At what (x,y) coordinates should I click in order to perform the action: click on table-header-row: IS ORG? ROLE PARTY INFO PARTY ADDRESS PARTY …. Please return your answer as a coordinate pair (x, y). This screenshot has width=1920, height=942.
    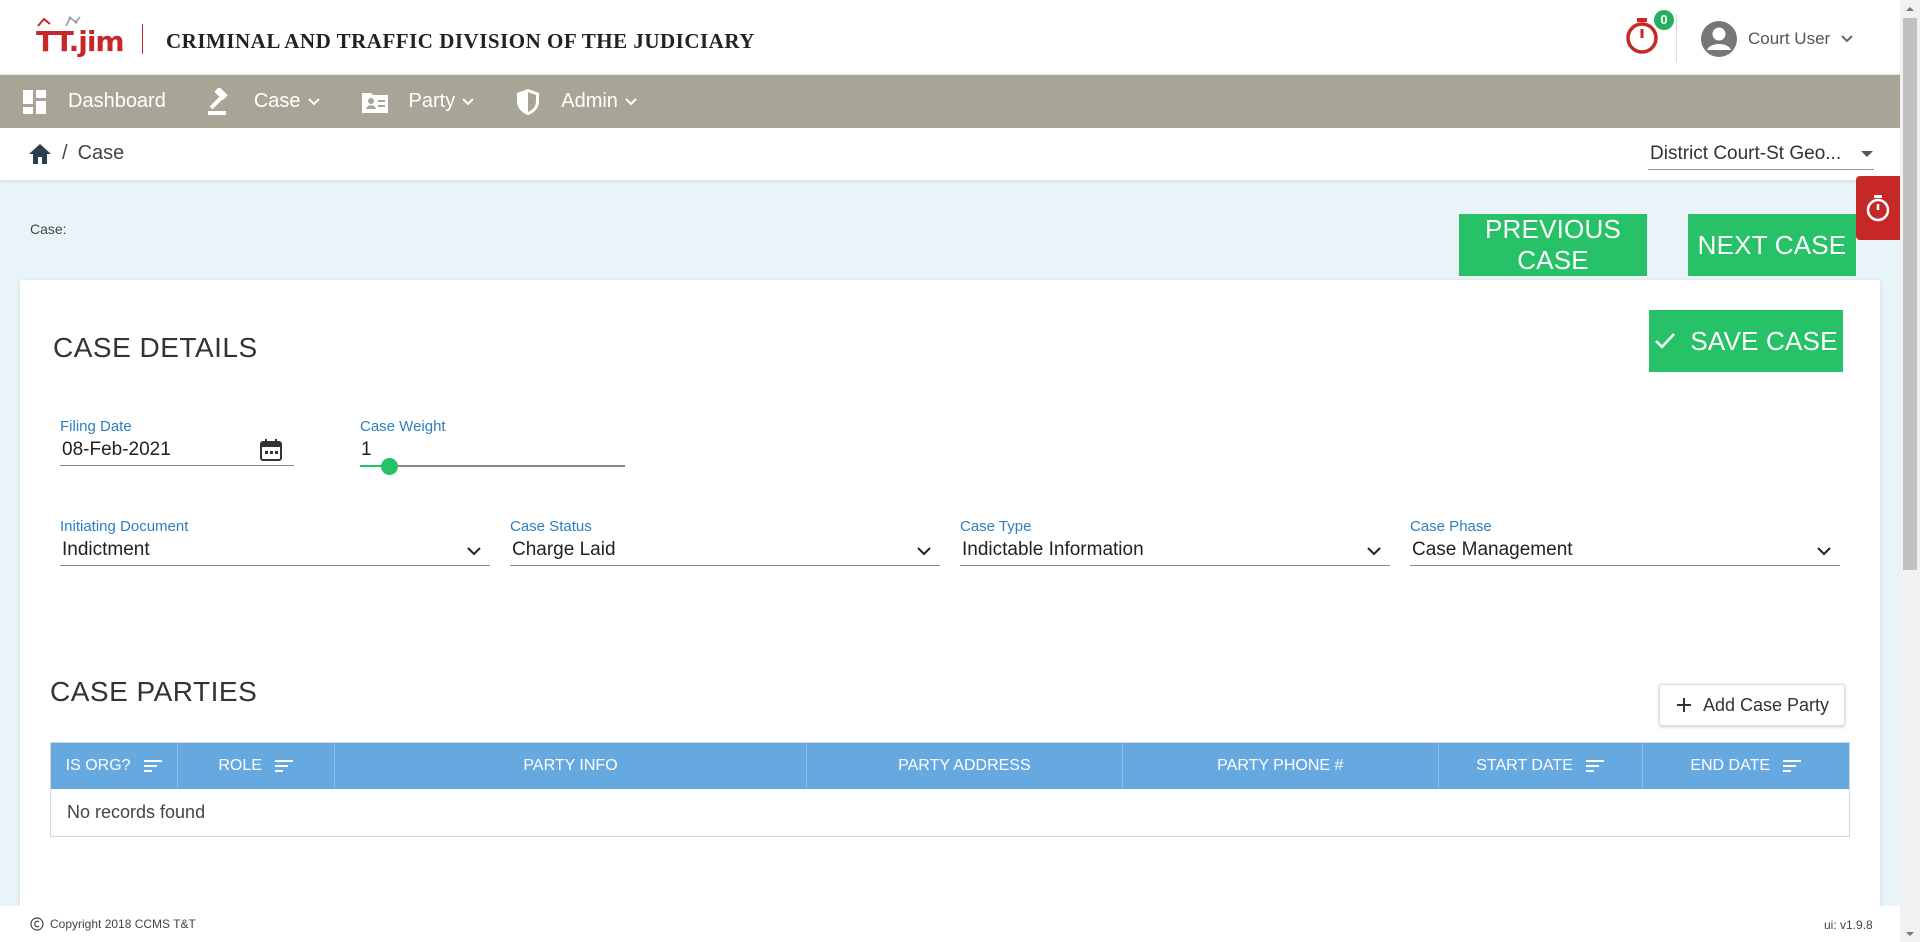
    Looking at the image, I should click on (950, 766).